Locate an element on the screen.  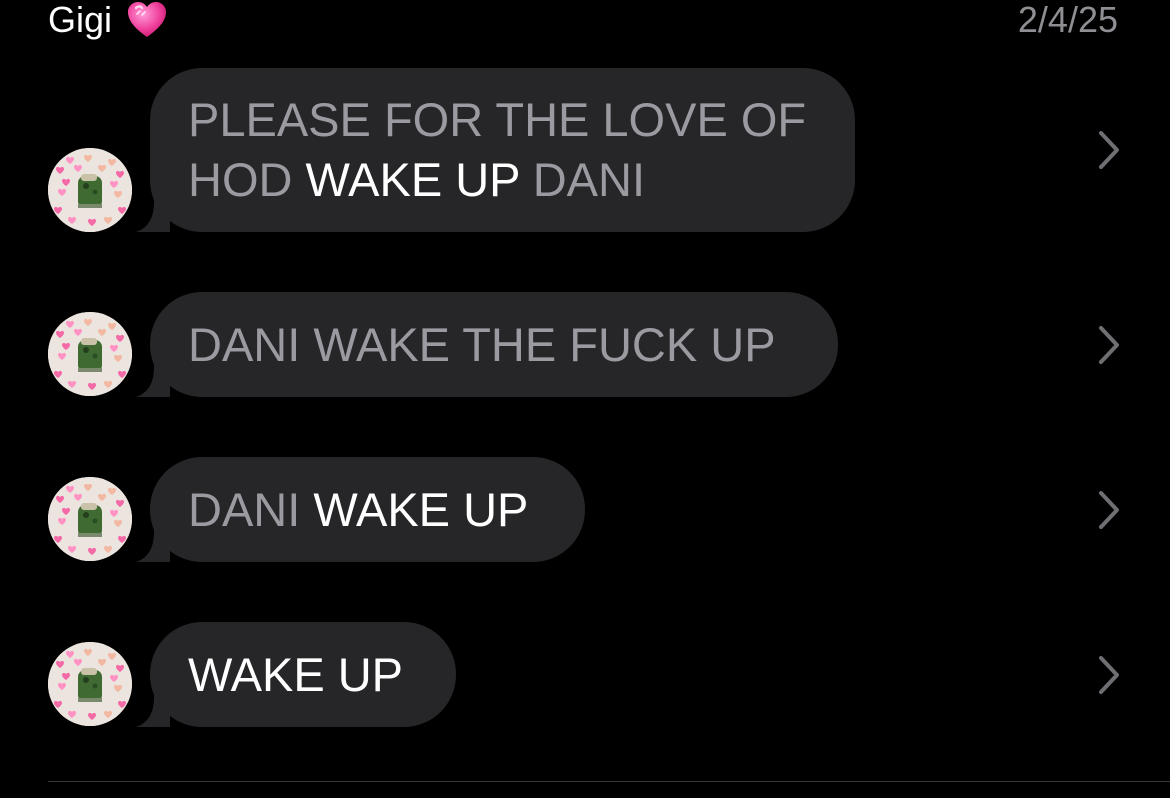
message-text: PLEASE FOR THE LOVE OF HOD WAKE UP DANI is located at coordinates (497, 150).